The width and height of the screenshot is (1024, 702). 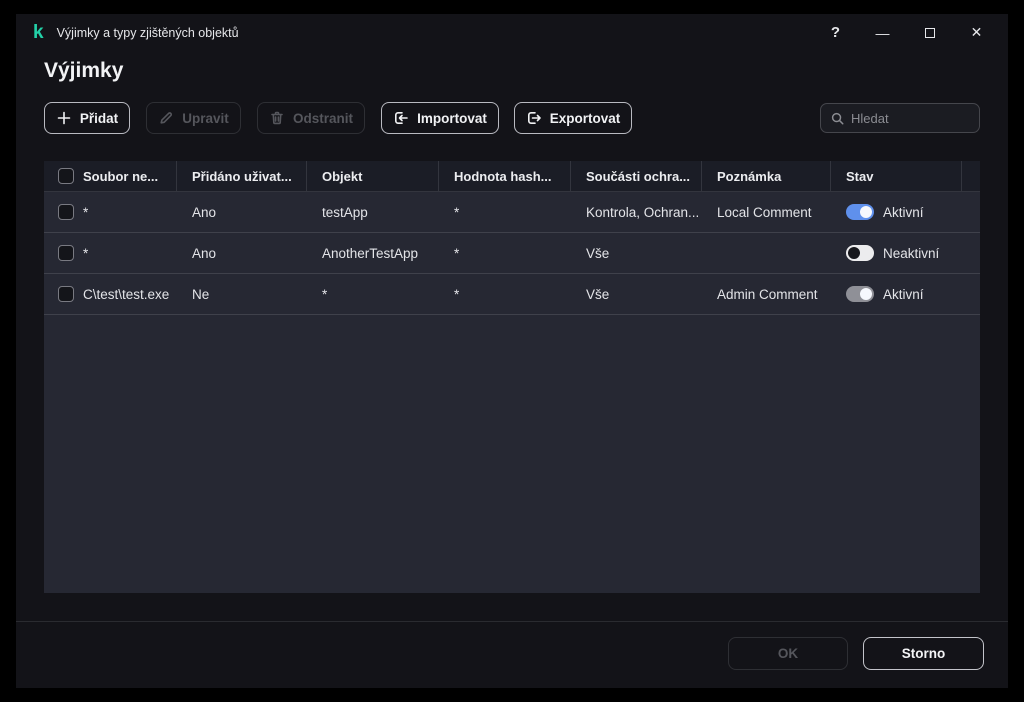 What do you see at coordinates (452, 118) in the screenshot?
I see `import-button-label: Importovat` at bounding box center [452, 118].